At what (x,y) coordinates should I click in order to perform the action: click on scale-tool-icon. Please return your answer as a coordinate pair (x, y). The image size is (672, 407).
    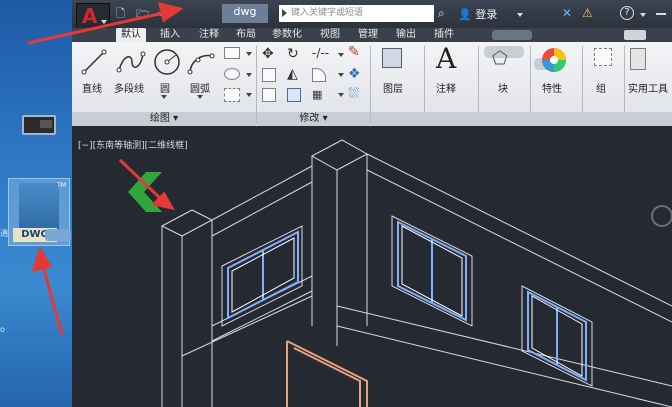
    Looking at the image, I should click on (294, 95).